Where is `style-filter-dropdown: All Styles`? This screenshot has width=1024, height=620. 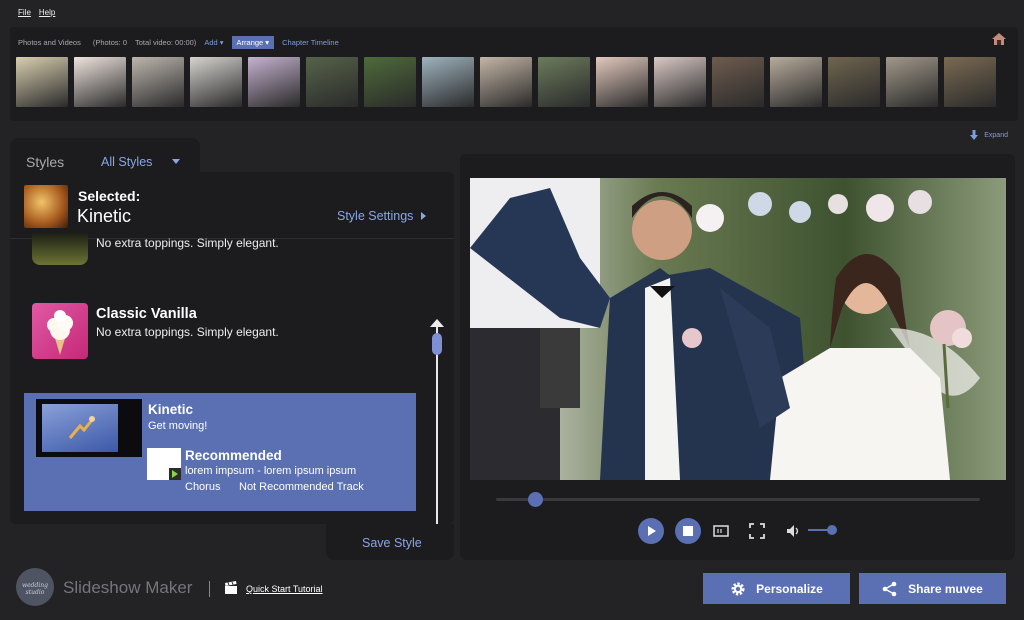 style-filter-dropdown: All Styles is located at coordinates (126, 162).